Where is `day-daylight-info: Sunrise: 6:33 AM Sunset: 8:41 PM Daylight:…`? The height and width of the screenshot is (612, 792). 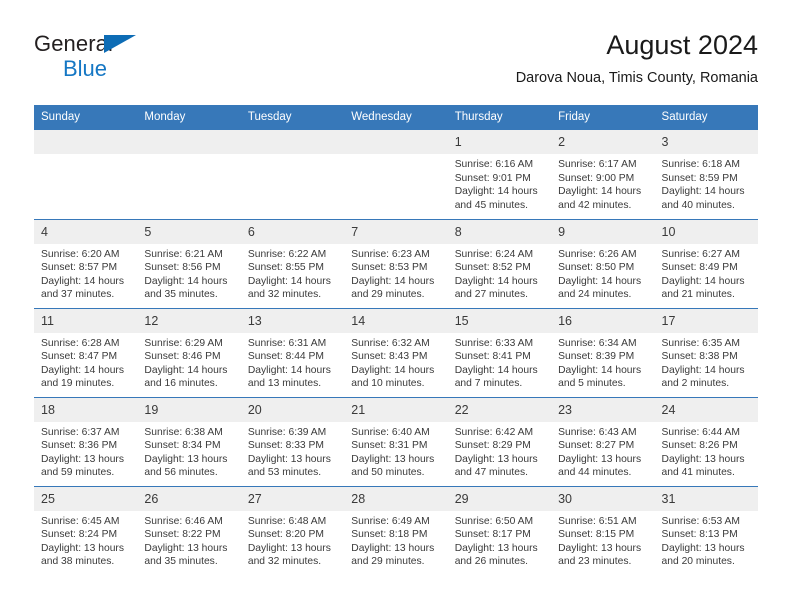 day-daylight-info: Sunrise: 6:33 AM Sunset: 8:41 PM Daylight:… is located at coordinates (499, 362).